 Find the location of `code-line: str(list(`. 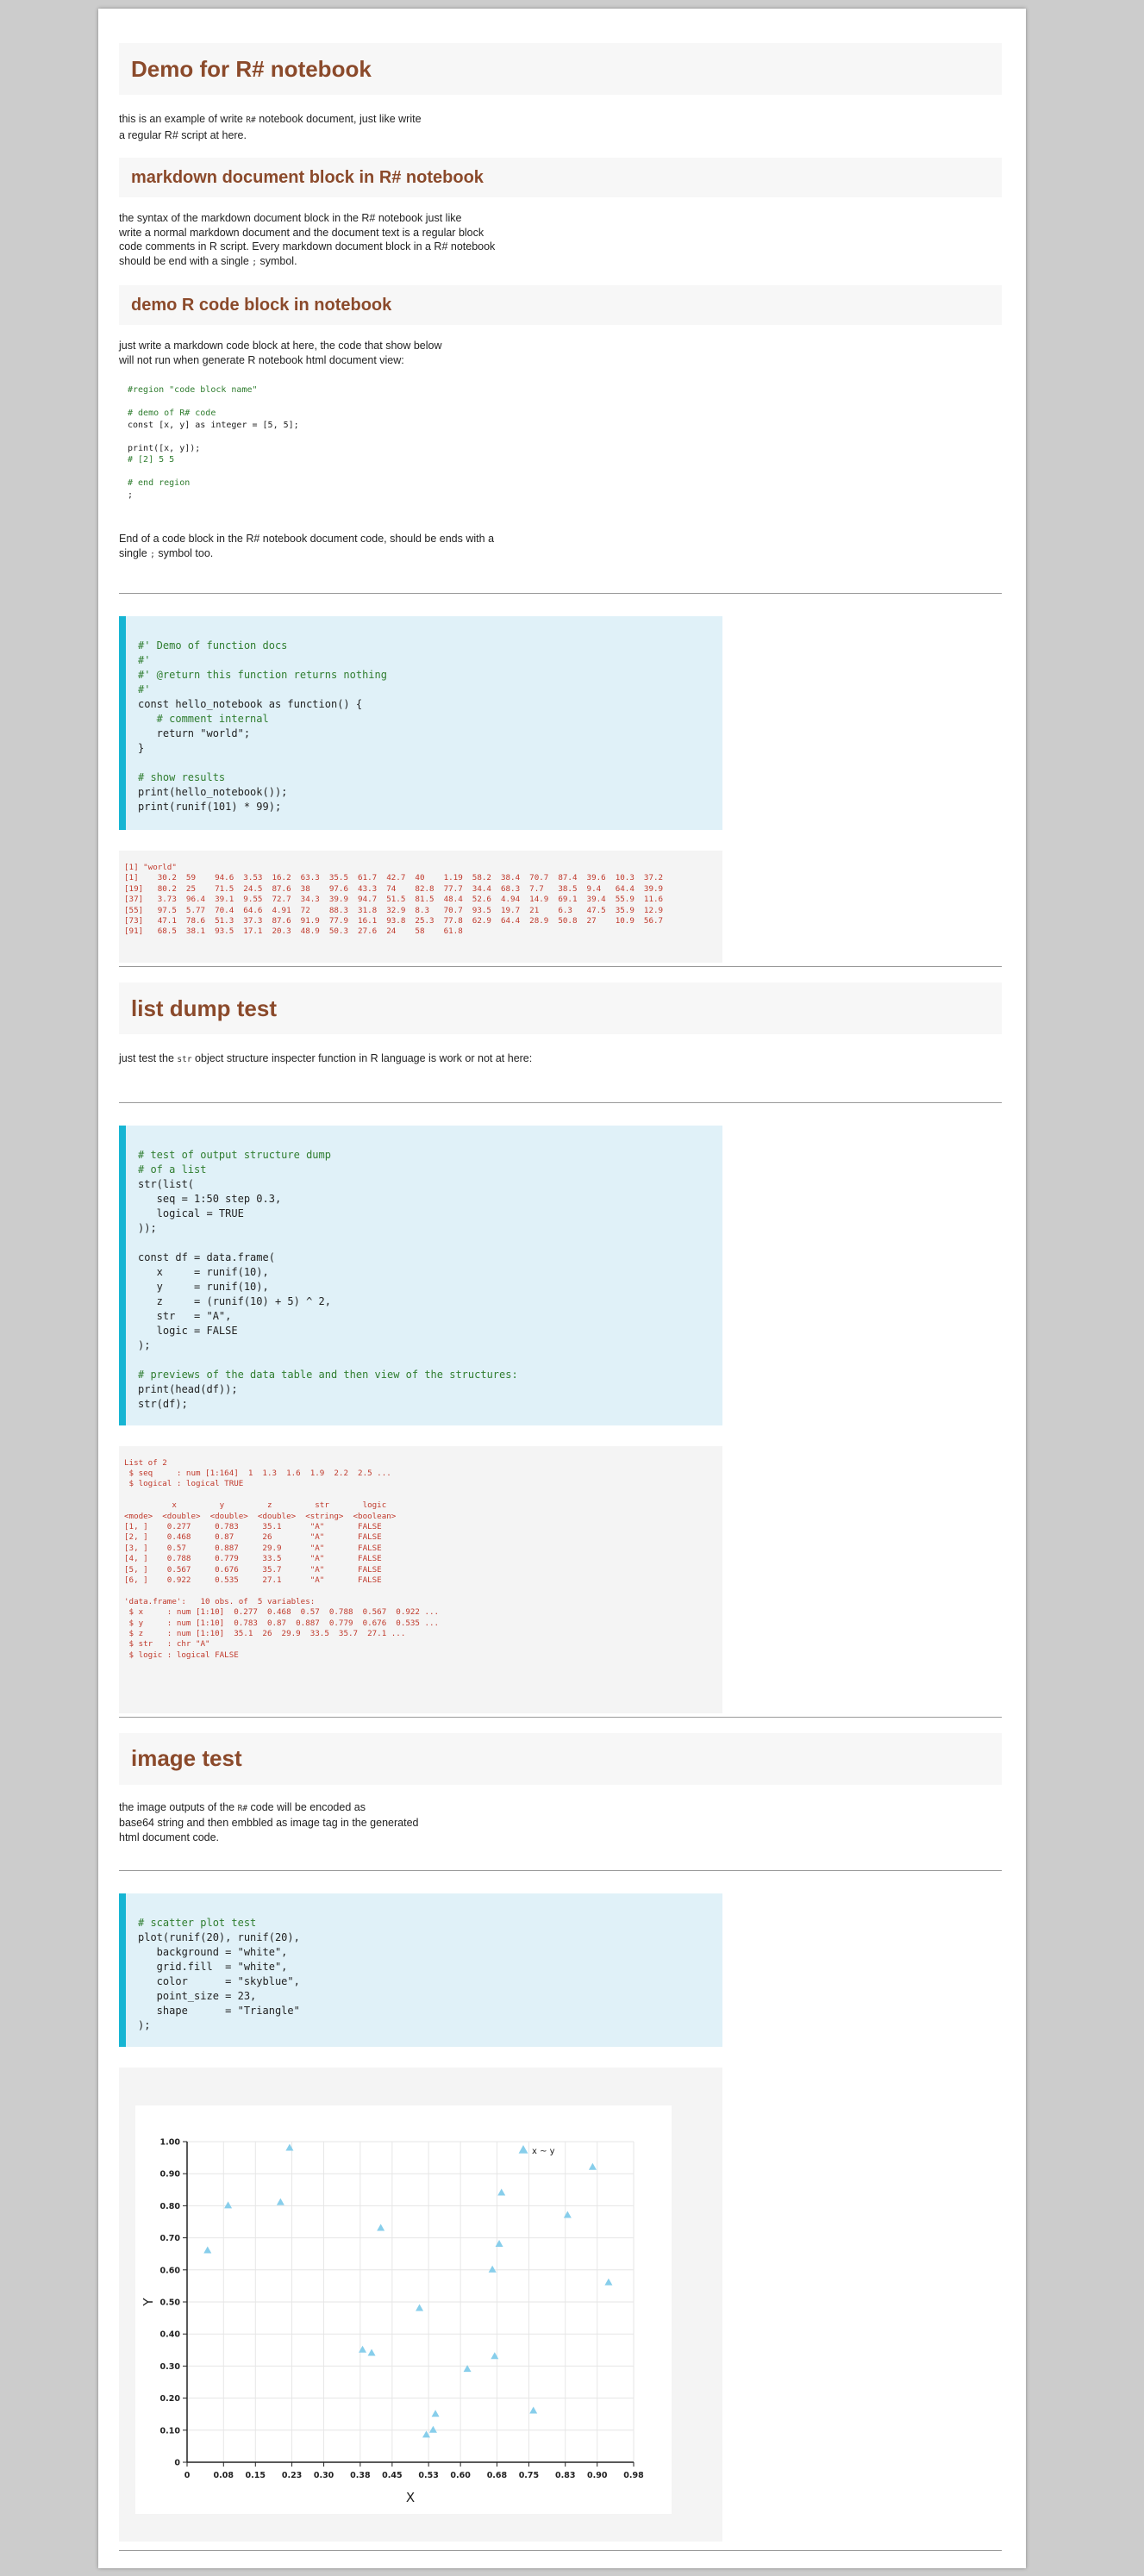

code-line: str(list( is located at coordinates (166, 1183).